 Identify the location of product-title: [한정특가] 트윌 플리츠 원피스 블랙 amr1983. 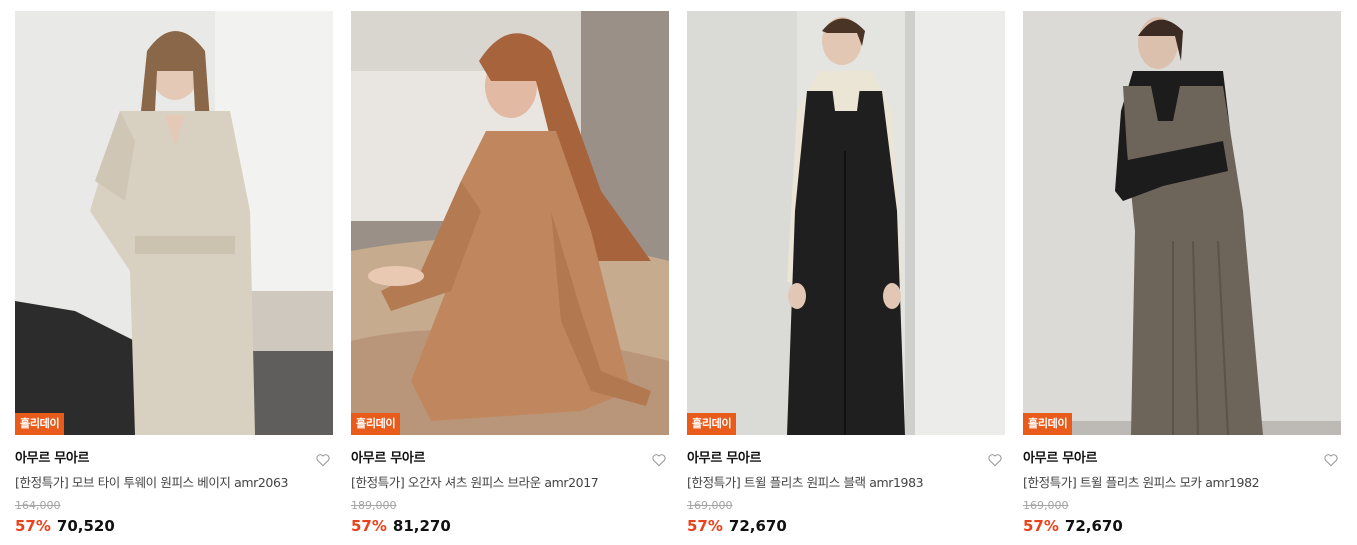
(846, 483).